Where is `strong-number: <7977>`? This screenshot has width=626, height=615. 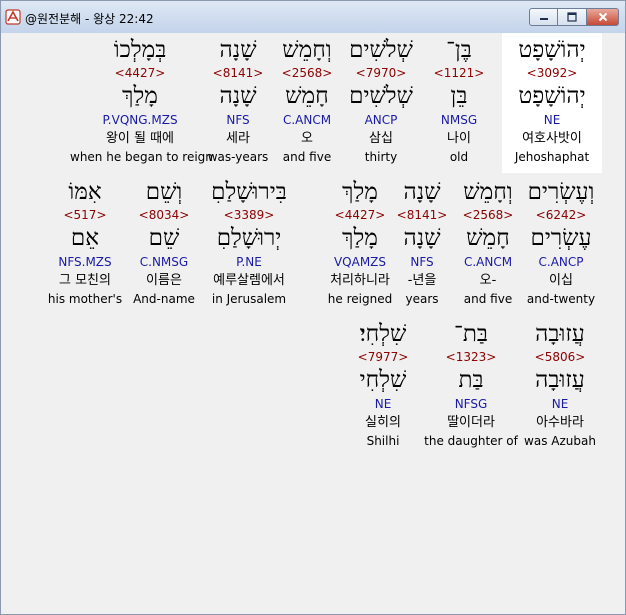 strong-number: <7977> is located at coordinates (383, 357).